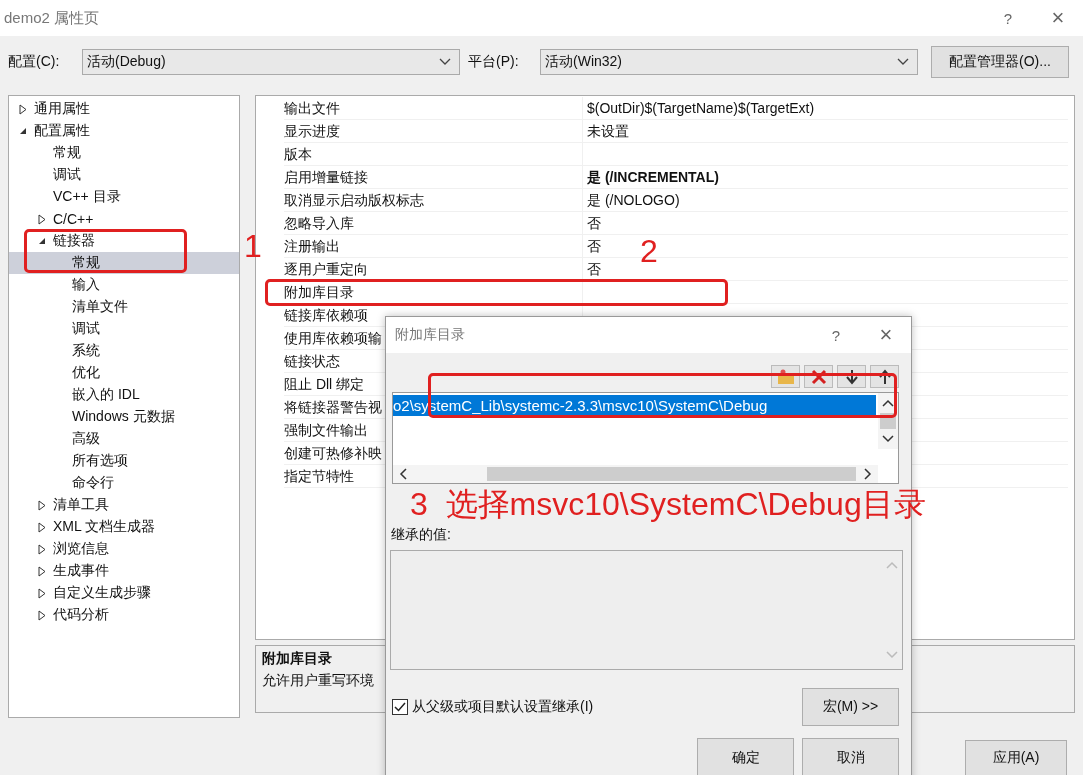 This screenshot has height=775, width=1083. Describe the element at coordinates (421, 535) in the screenshot. I see `inherited-values-label: 继承的值:` at that location.